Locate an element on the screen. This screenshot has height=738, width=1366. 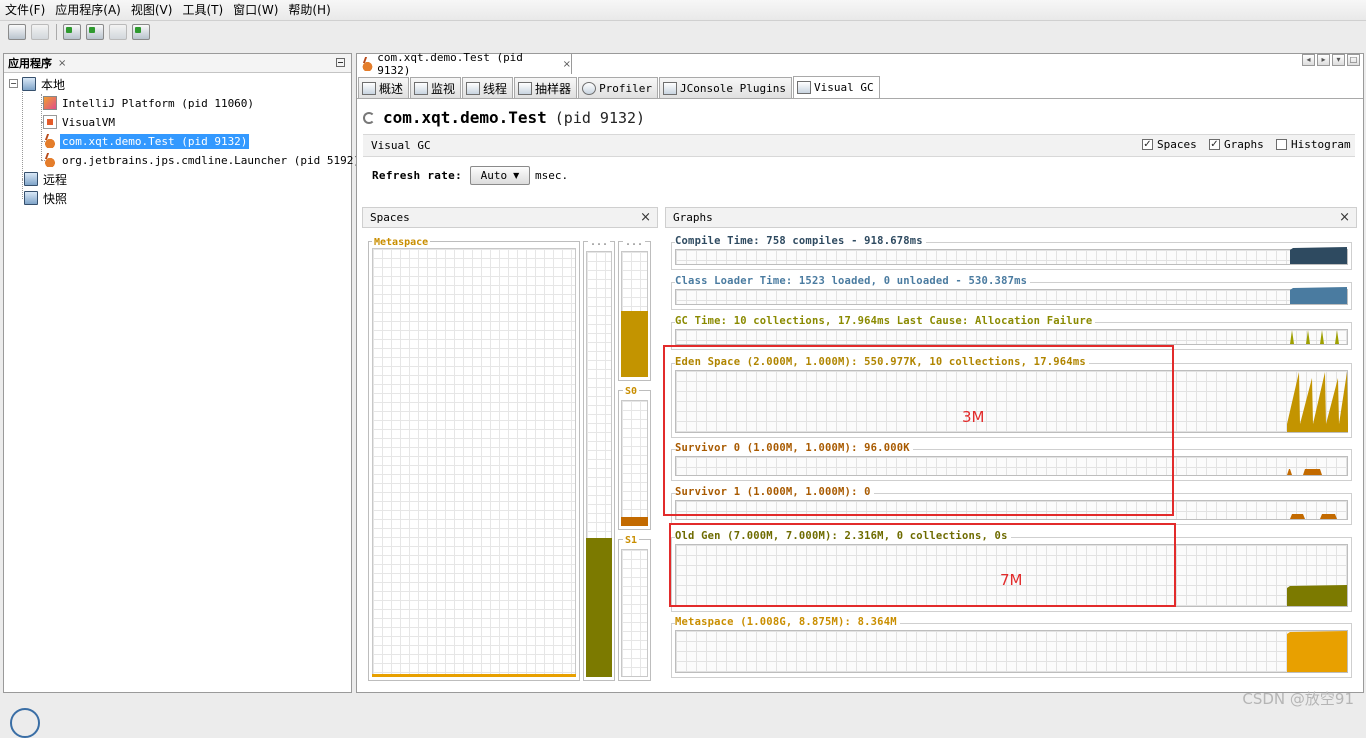
refresh-rate-unit: msec. is located at coordinates (552, 175).